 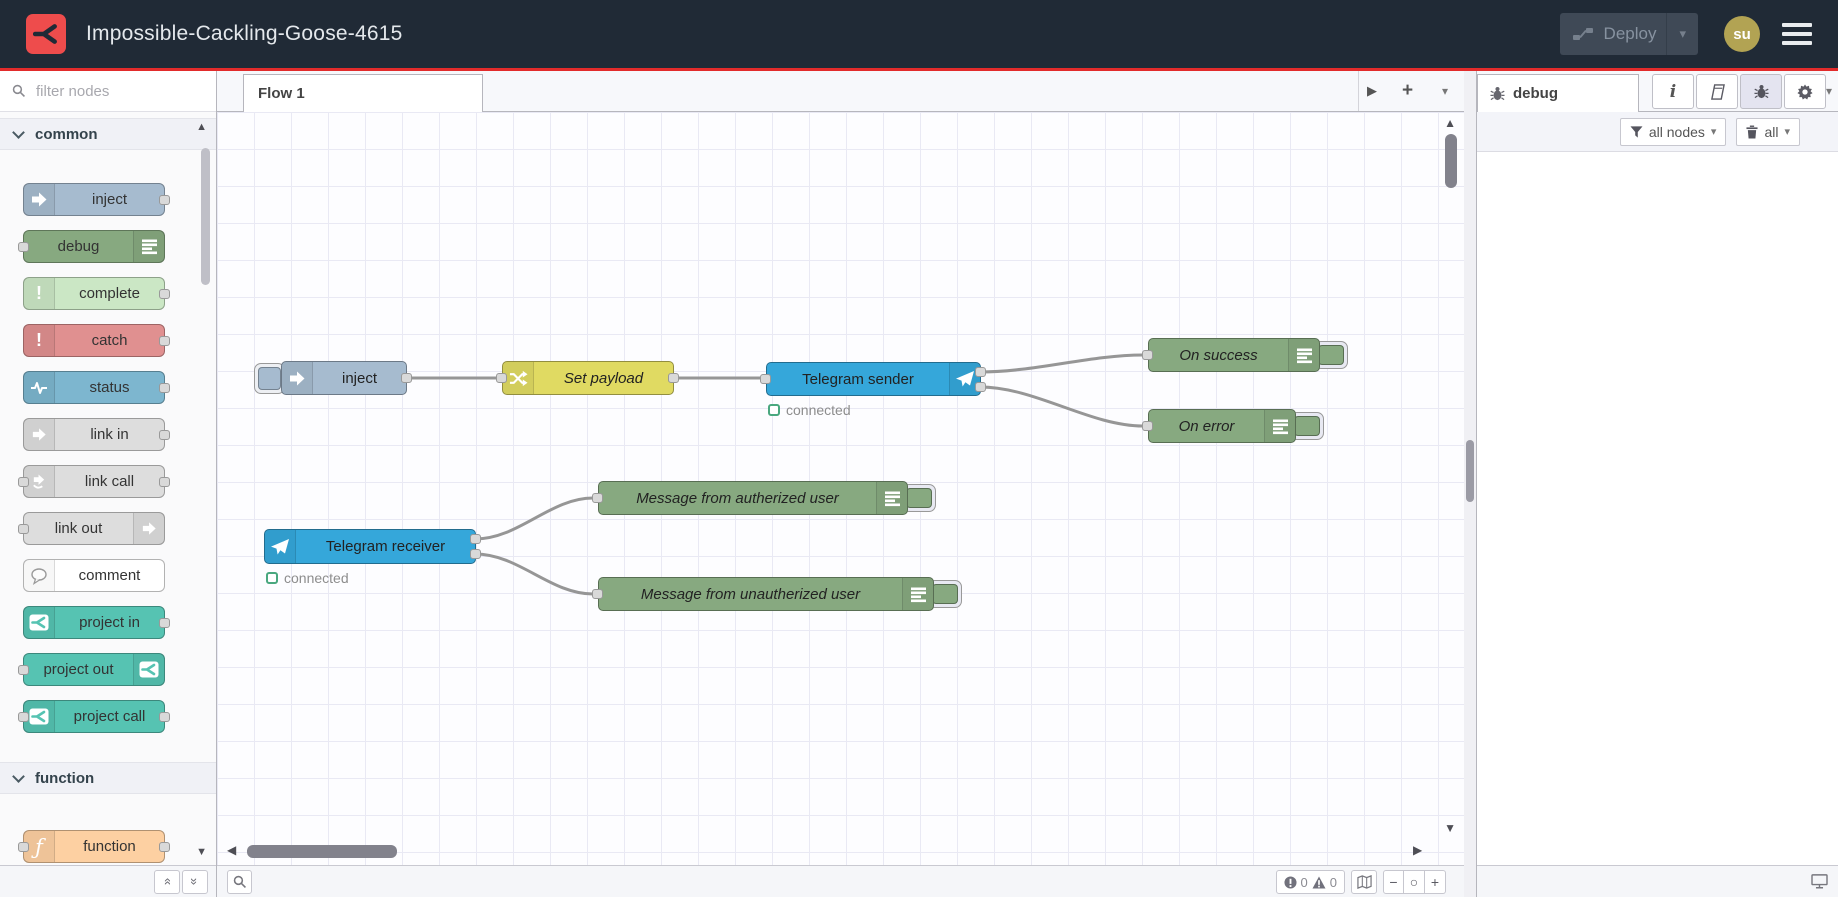 What do you see at coordinates (239, 882) in the screenshot?
I see `canvas-search-button` at bounding box center [239, 882].